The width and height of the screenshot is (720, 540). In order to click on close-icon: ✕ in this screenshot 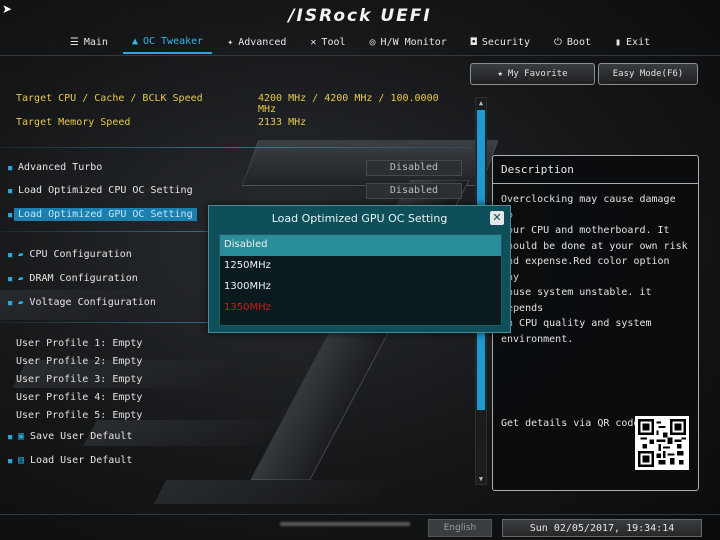, I will do `click(497, 218)`.